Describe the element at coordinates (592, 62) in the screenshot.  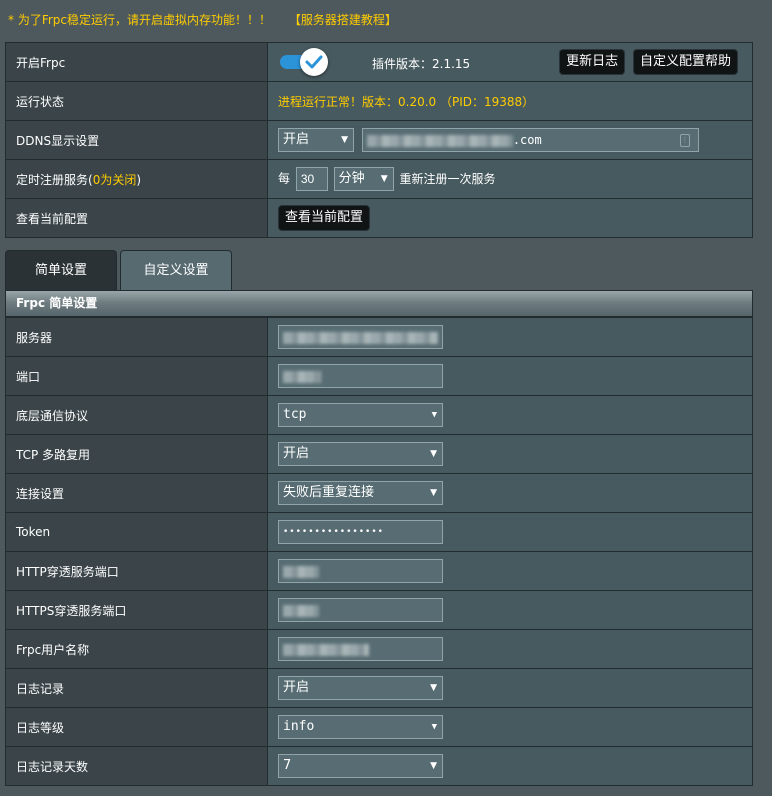
I see `changelog-button: 更新日志` at that location.